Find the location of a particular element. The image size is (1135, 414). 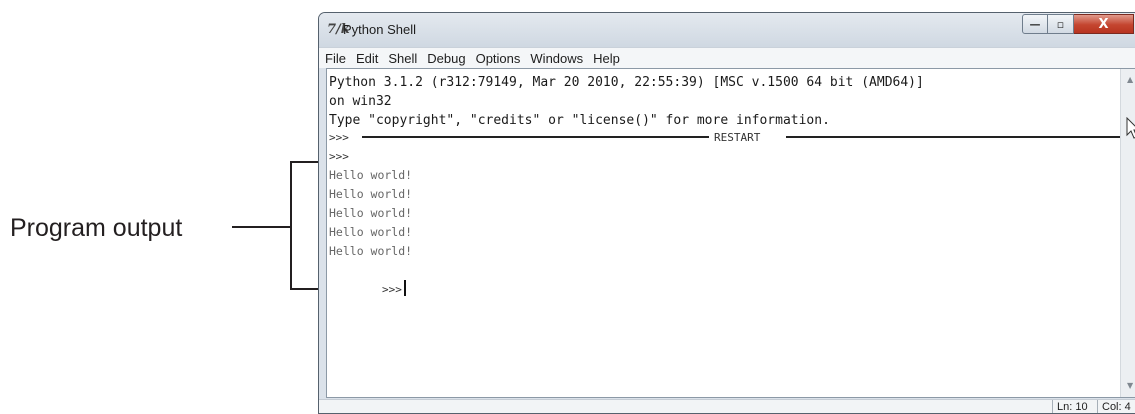

annotation-label: Program output is located at coordinates (96, 228).